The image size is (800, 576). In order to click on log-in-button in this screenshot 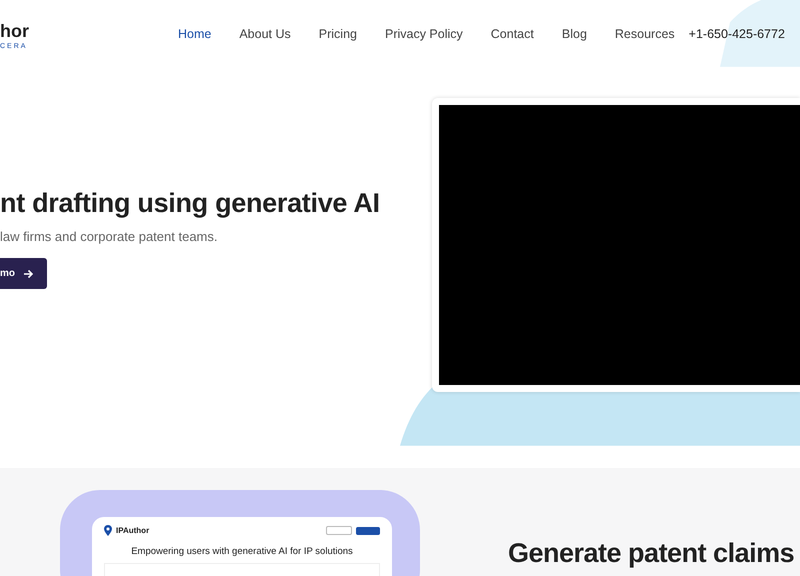, I will do `click(368, 530)`.